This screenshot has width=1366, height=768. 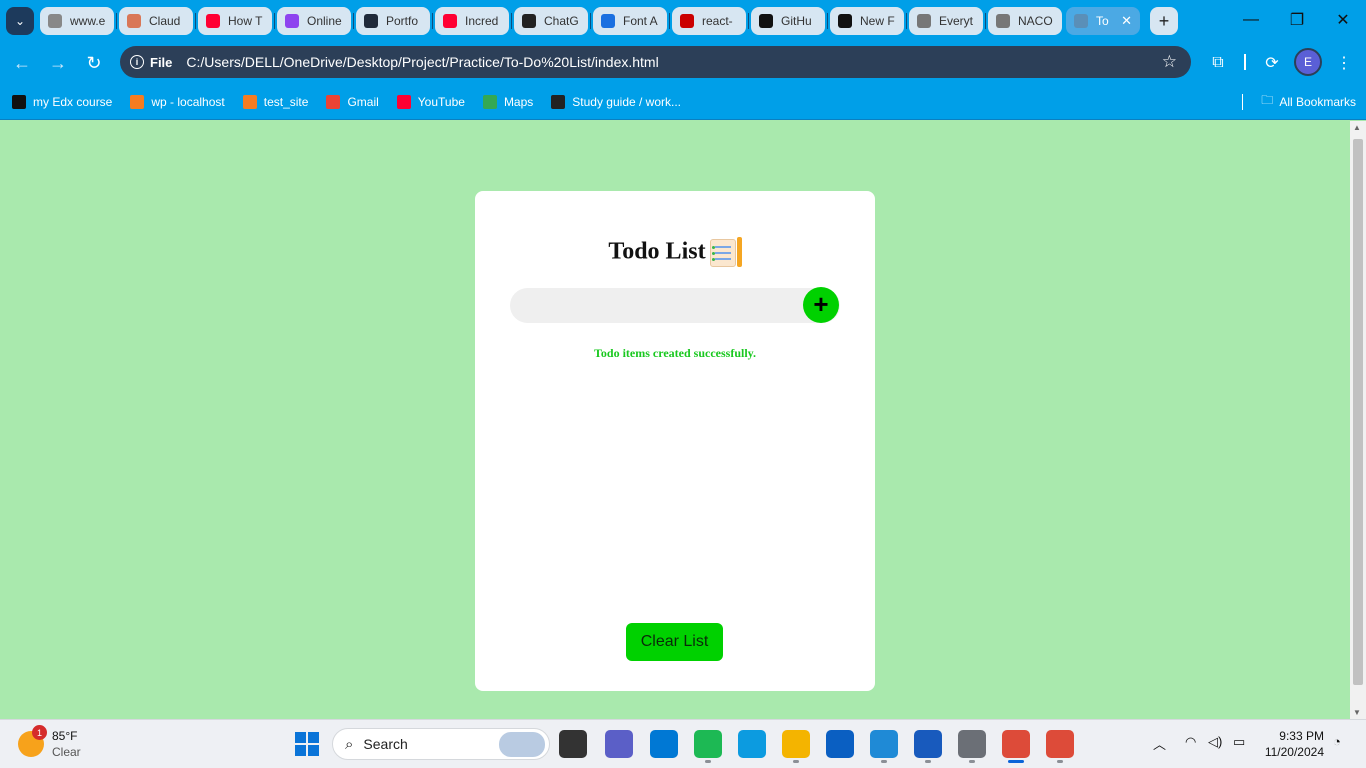 What do you see at coordinates (766, 21) in the screenshot?
I see `github-icon` at bounding box center [766, 21].